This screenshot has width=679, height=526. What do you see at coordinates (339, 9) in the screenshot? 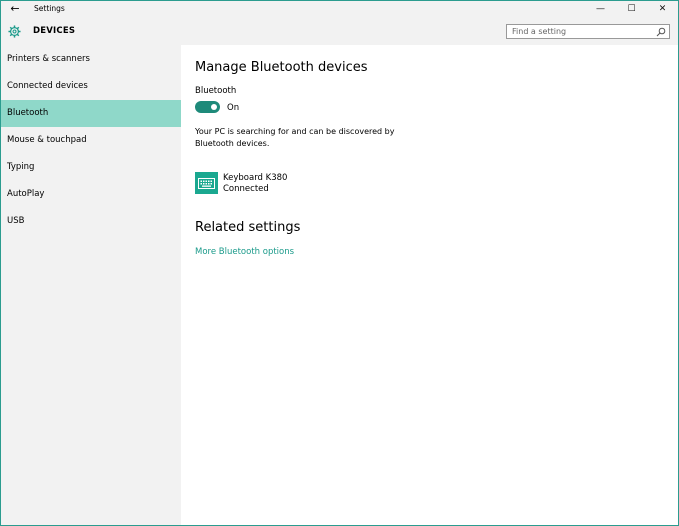
I see `title-bar: ← Settings — ☐ ✕` at bounding box center [339, 9].